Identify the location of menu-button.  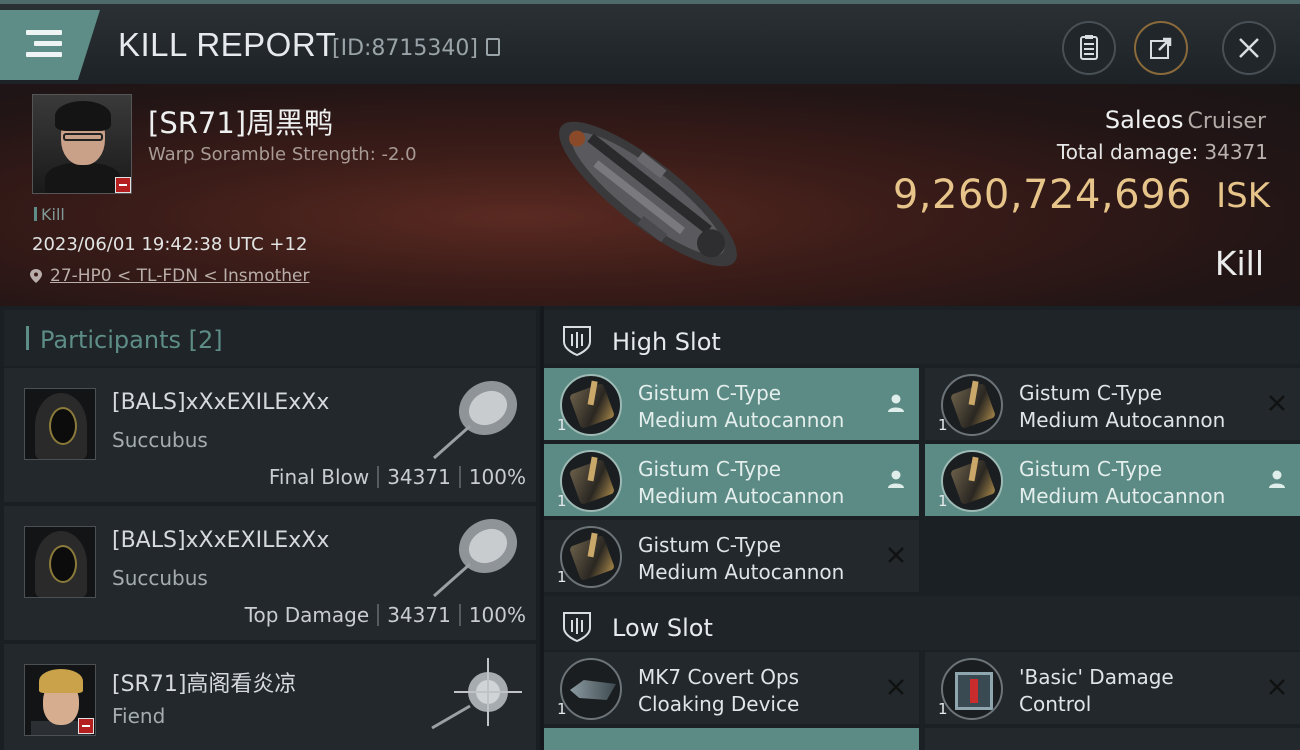
(50, 45).